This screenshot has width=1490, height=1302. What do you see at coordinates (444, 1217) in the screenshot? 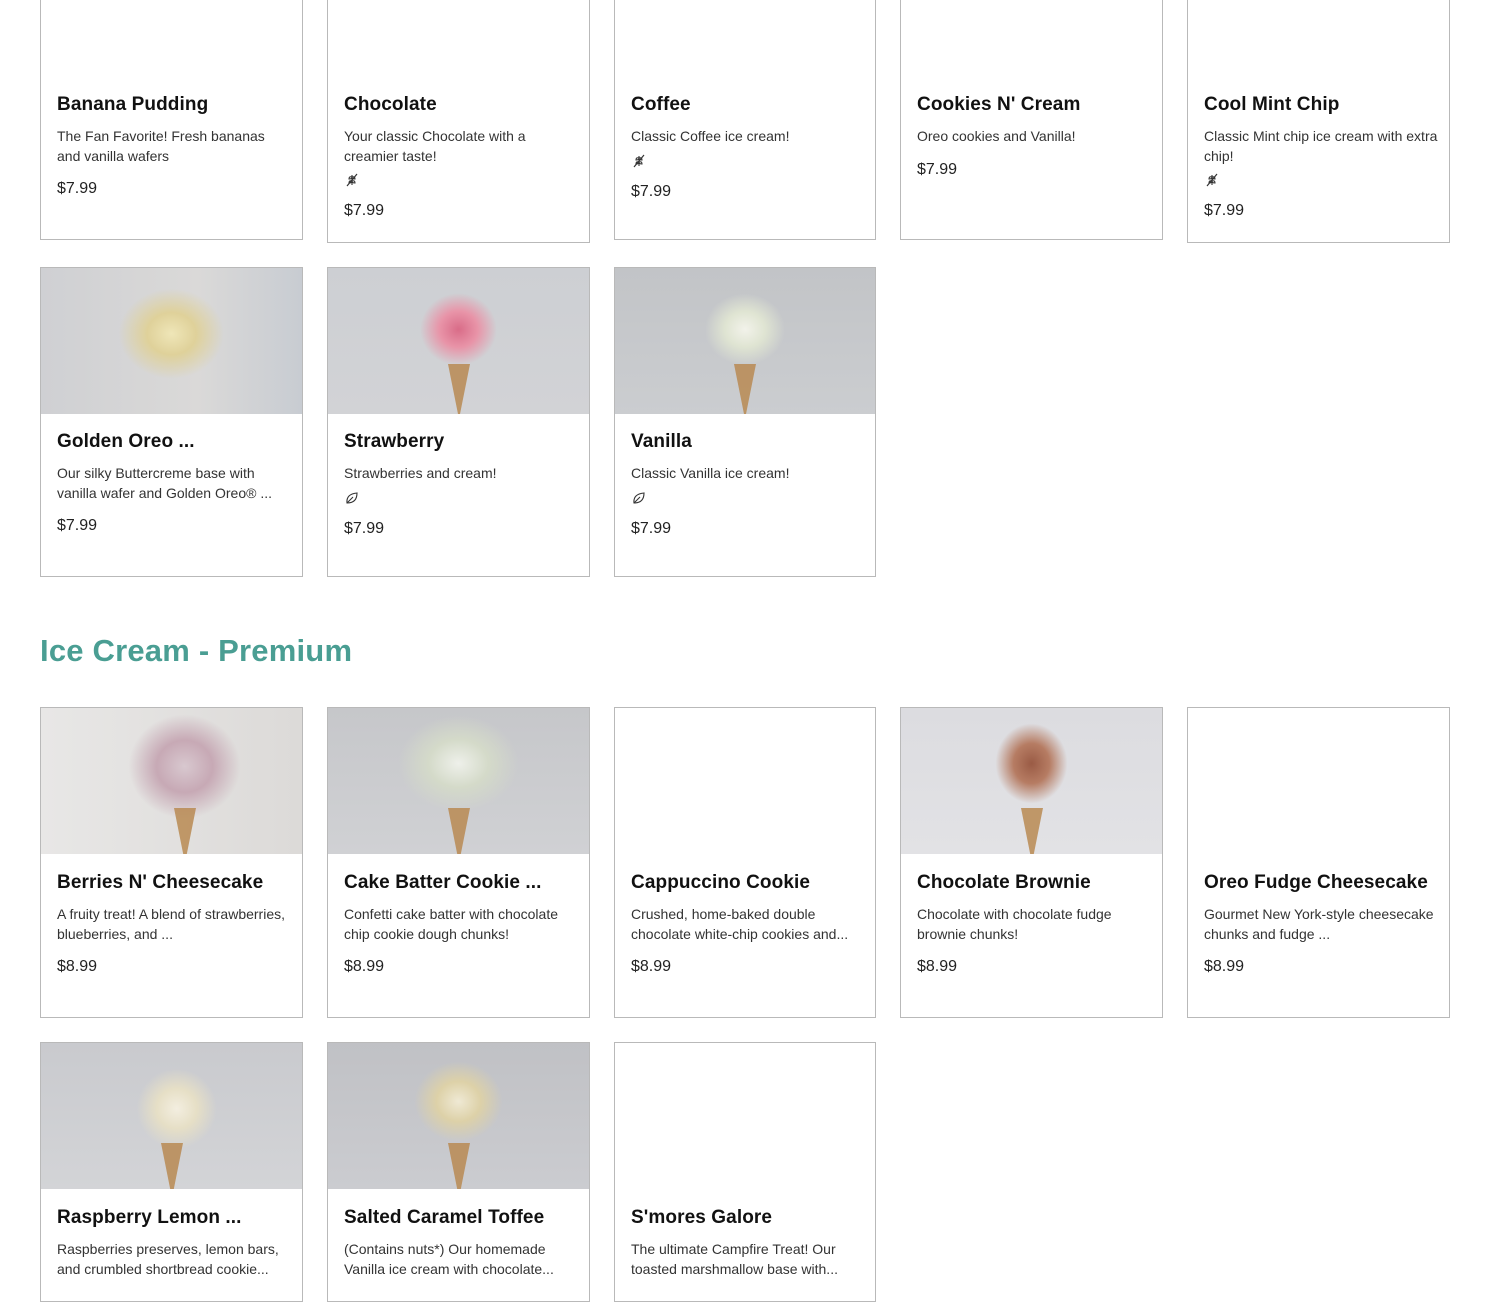
I see `item-title: Salted Caramel Toffee` at bounding box center [444, 1217].